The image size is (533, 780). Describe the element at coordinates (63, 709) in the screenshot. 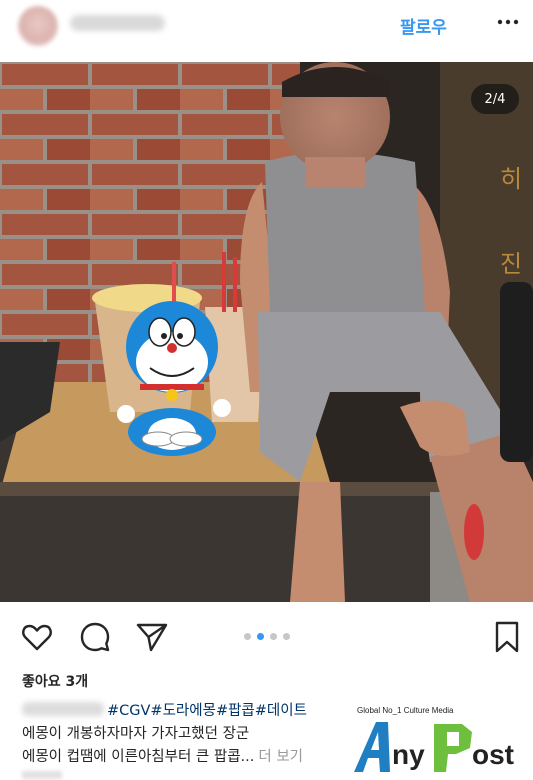

I see `caption-username-blurred` at that location.